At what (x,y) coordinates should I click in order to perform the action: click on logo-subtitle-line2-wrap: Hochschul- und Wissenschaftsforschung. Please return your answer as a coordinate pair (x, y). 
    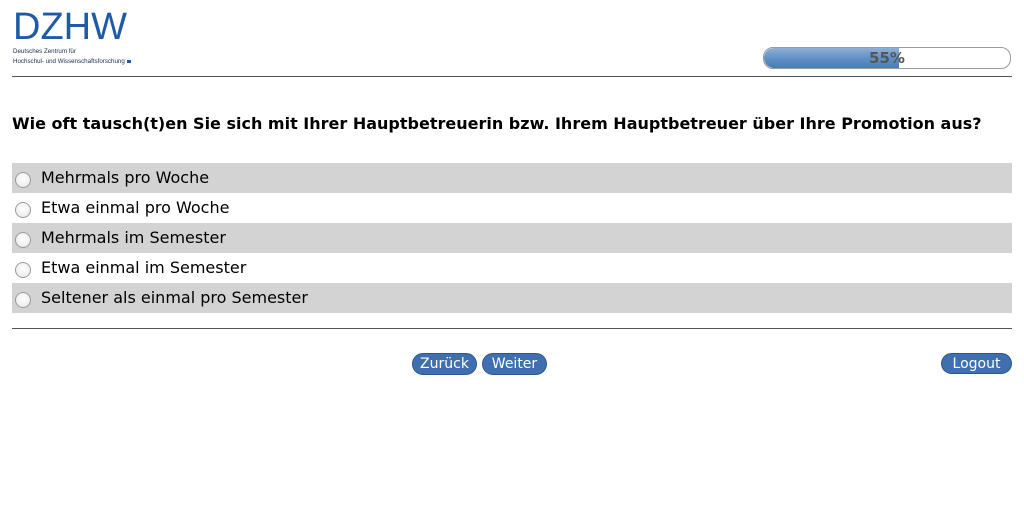
    Looking at the image, I should click on (83, 62).